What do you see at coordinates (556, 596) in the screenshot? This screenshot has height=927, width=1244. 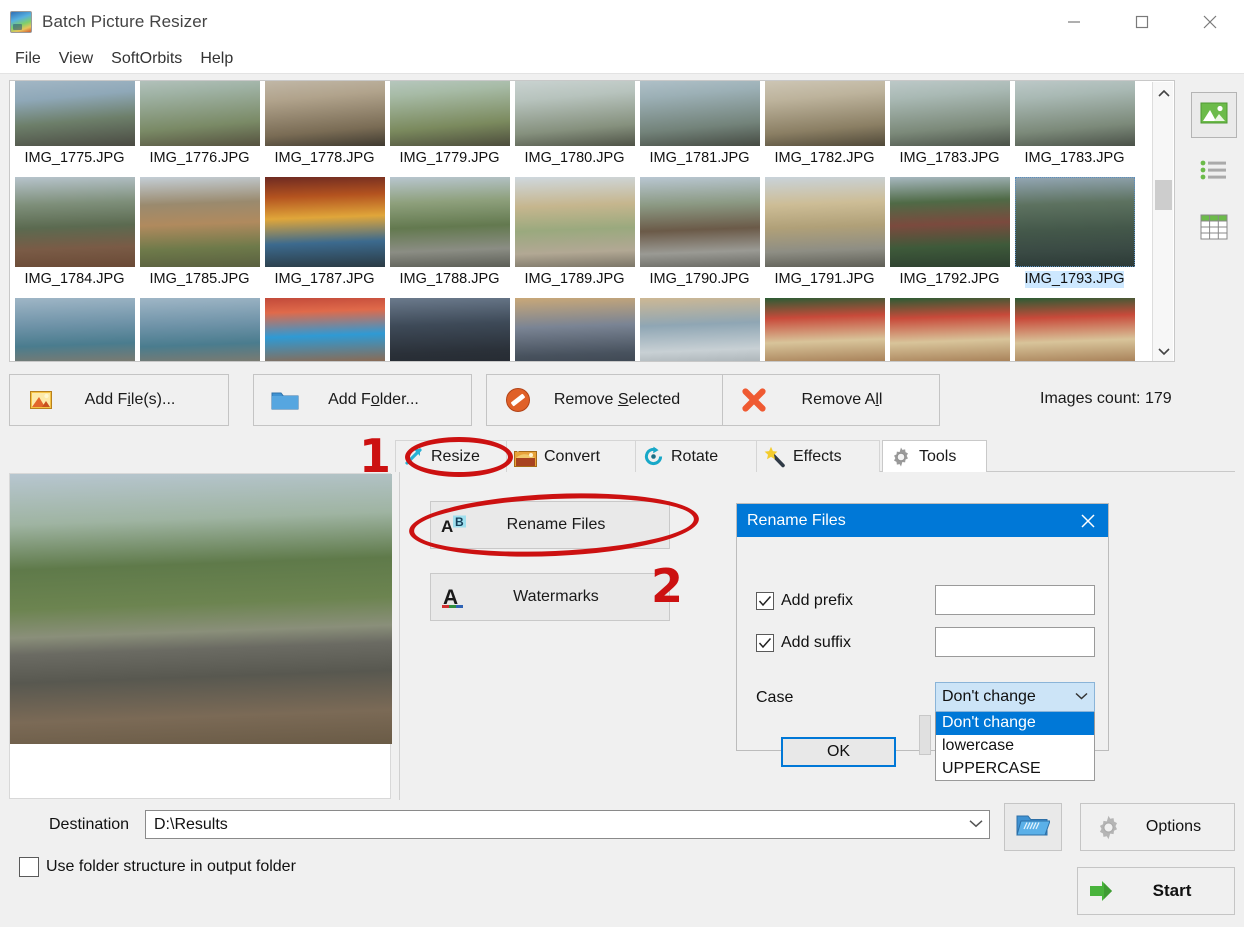 I see `watermarks-label: Watermarks` at bounding box center [556, 596].